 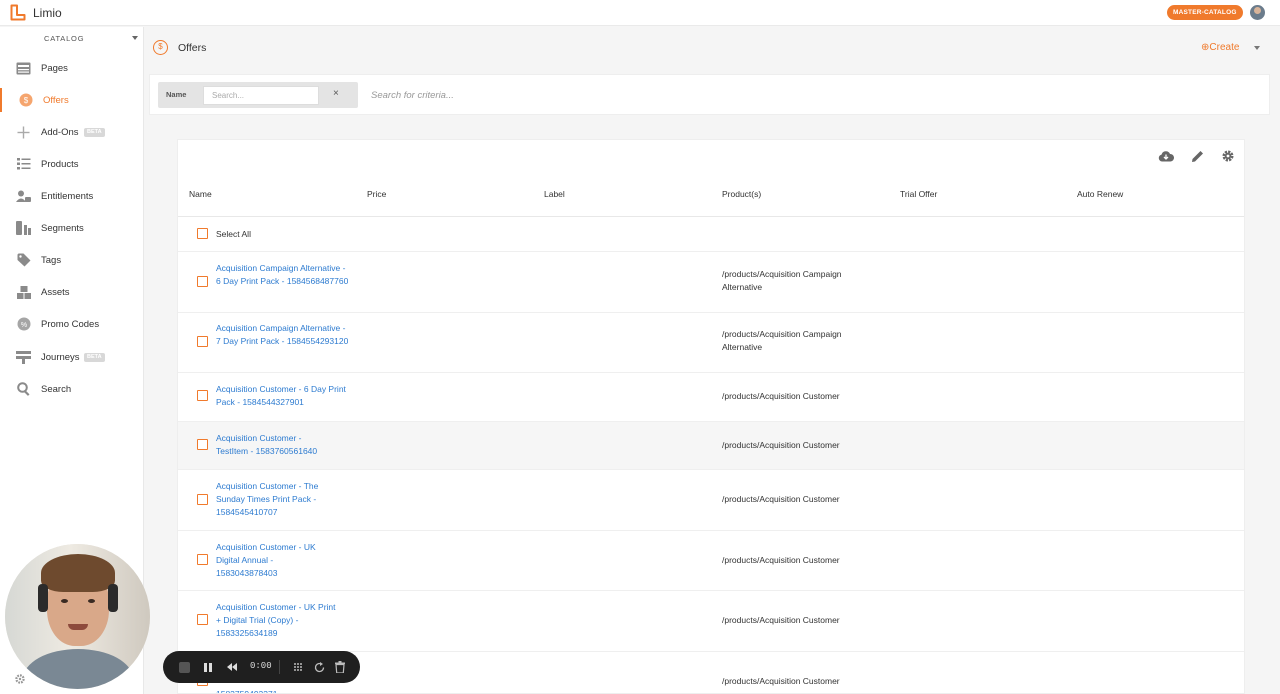 I want to click on sidebar-item-label: Add-Ons, so click(x=60, y=132).